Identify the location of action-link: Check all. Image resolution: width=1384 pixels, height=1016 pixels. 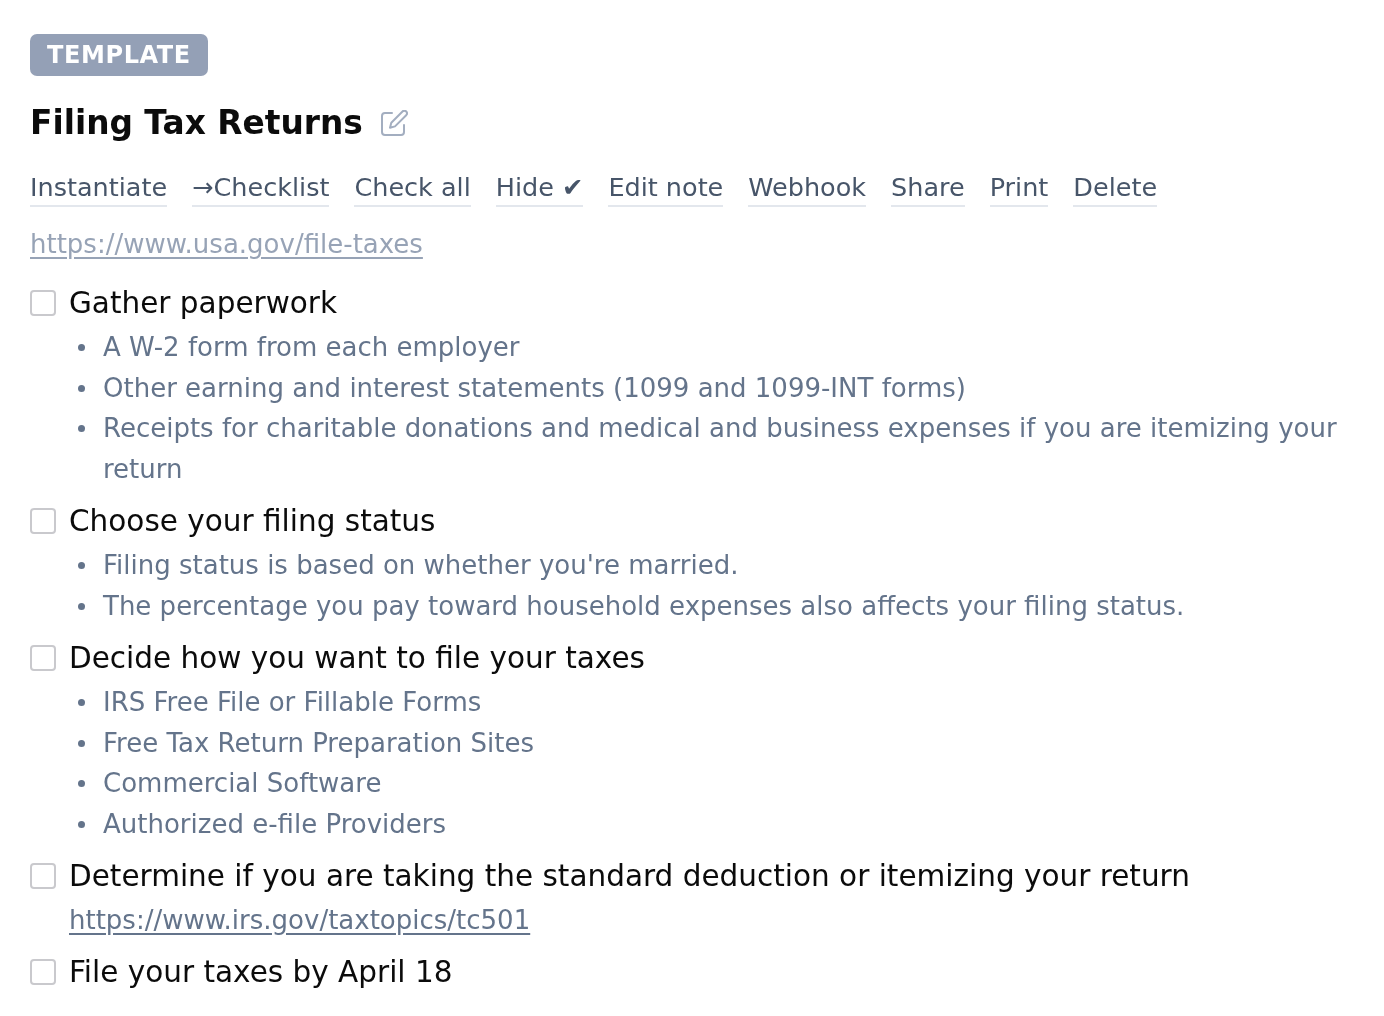
(412, 188).